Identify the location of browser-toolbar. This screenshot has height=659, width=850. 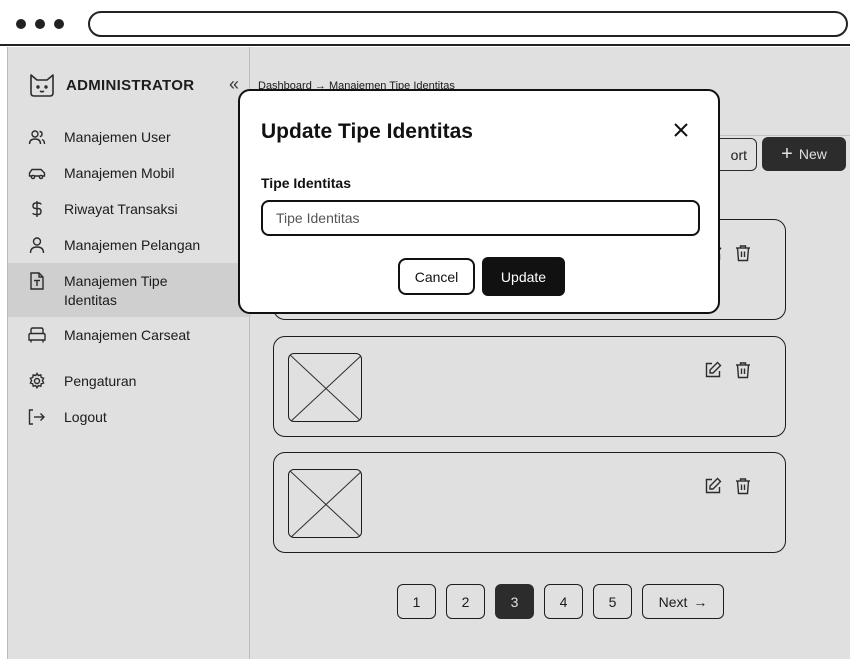
(425, 23).